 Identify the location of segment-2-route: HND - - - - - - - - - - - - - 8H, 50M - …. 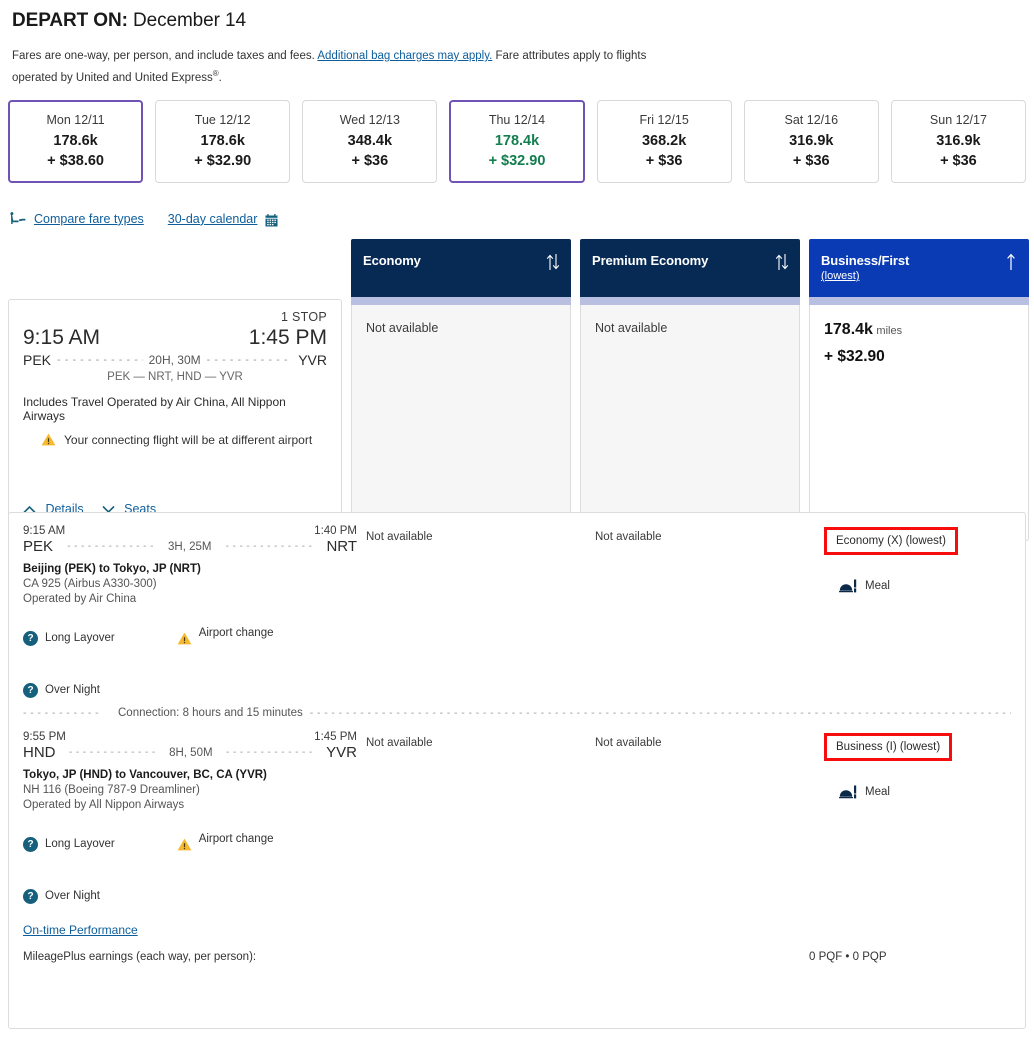
(190, 752).